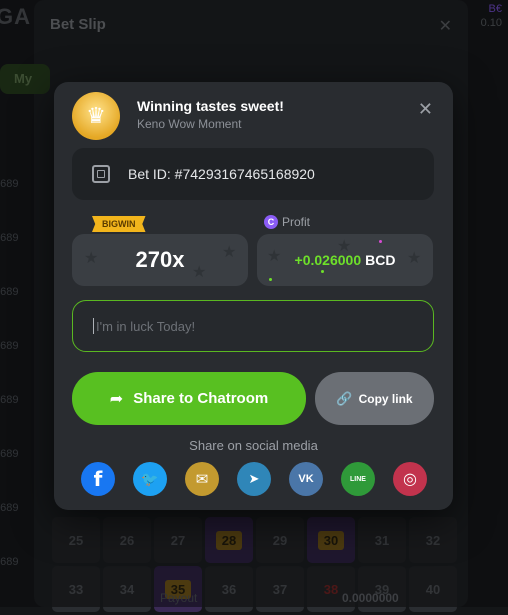 This screenshot has width=508, height=615. I want to click on email-icon: ✉, so click(202, 479).